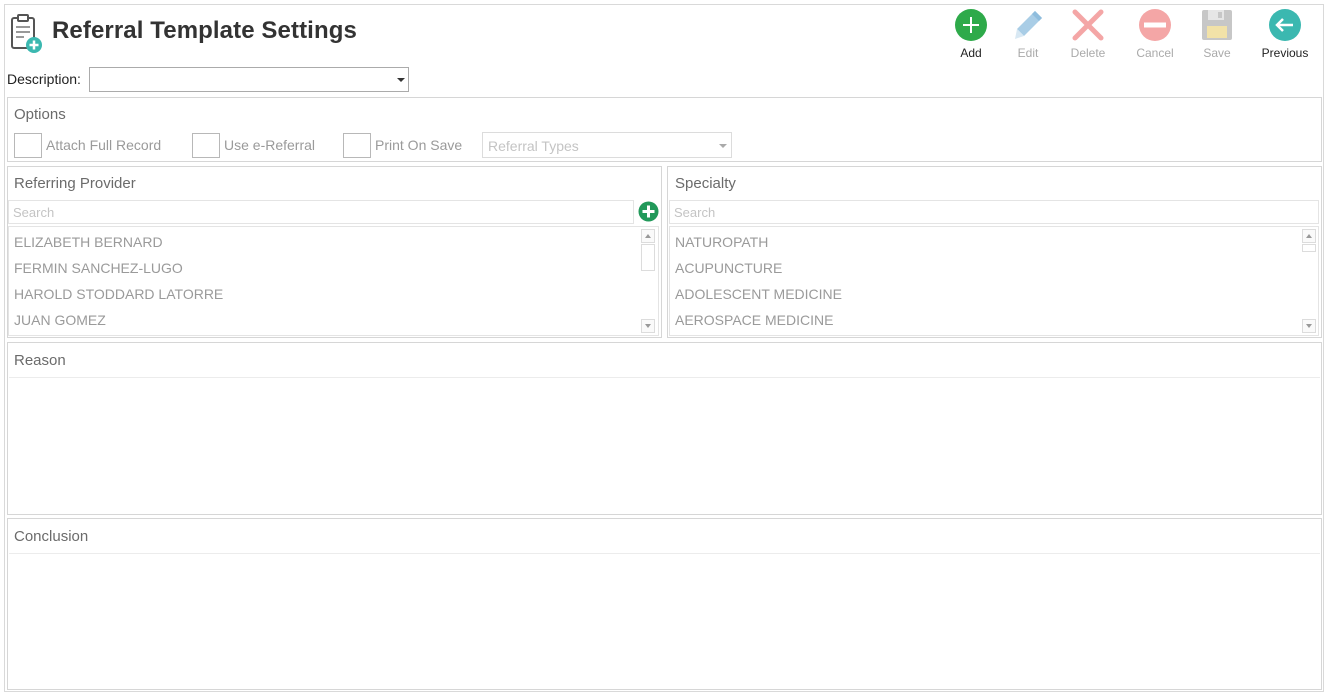  Describe the element at coordinates (533, 146) in the screenshot. I see `referral-types-placeholder: Referral Types` at that location.